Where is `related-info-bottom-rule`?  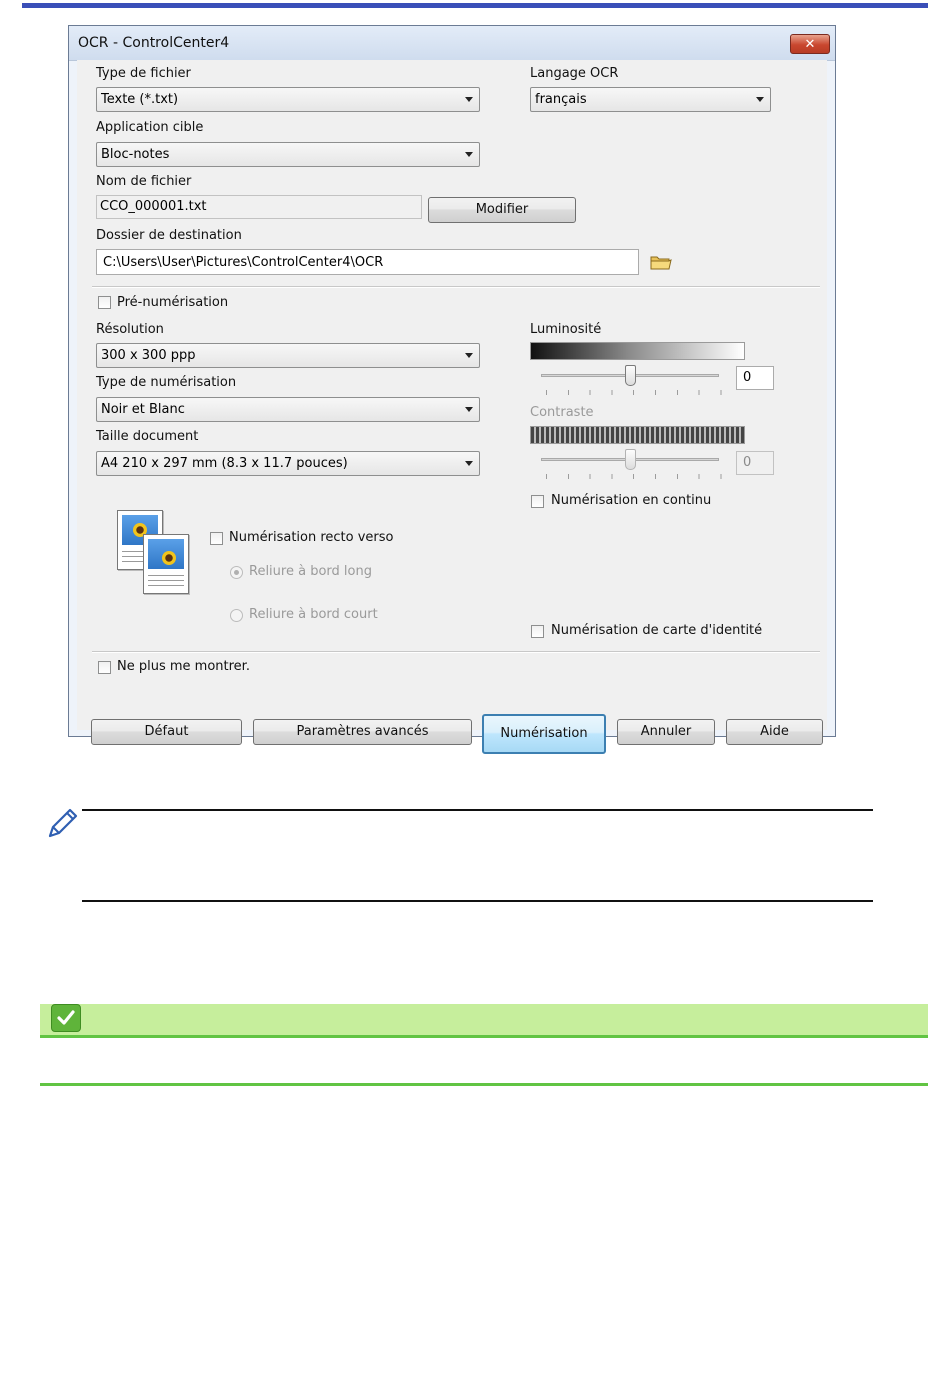
related-info-bottom-rule is located at coordinates (484, 1084).